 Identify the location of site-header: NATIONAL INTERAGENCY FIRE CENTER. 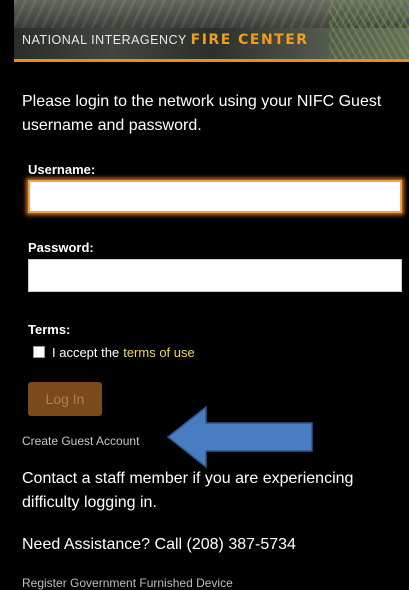
(211, 30).